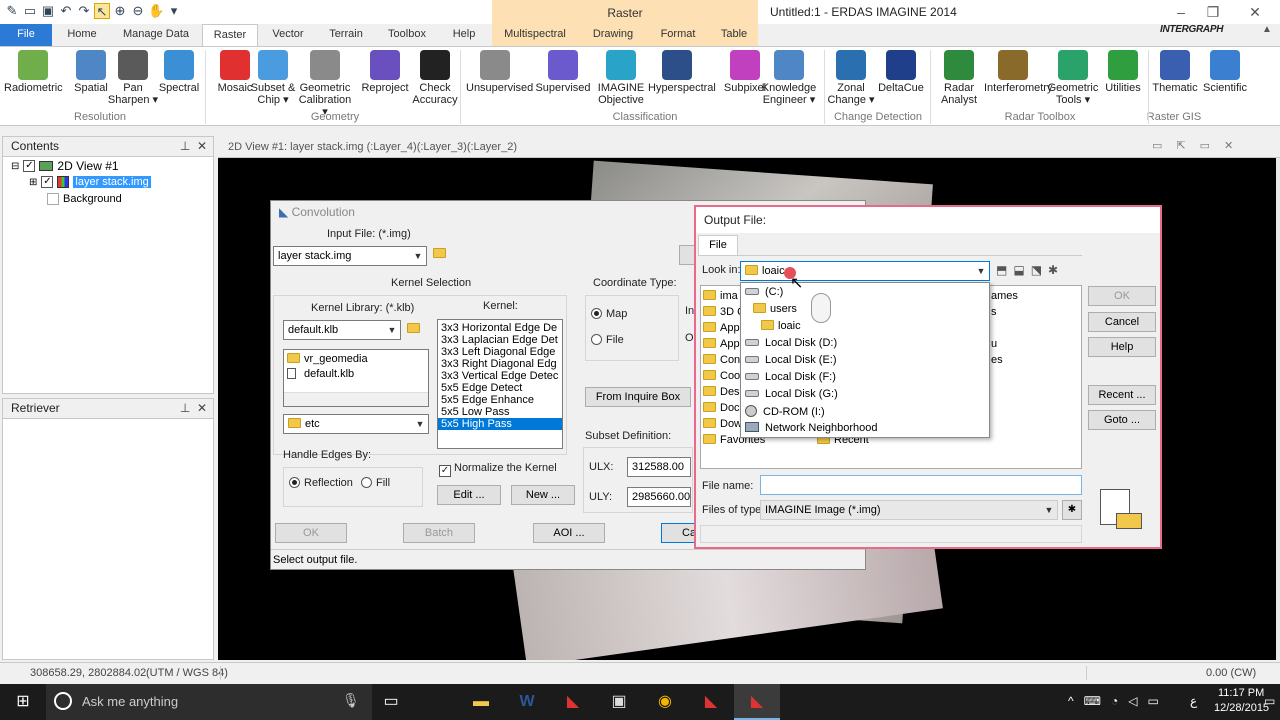 The image size is (1280, 720). I want to click on undo-icon: ↶, so click(66, 11).